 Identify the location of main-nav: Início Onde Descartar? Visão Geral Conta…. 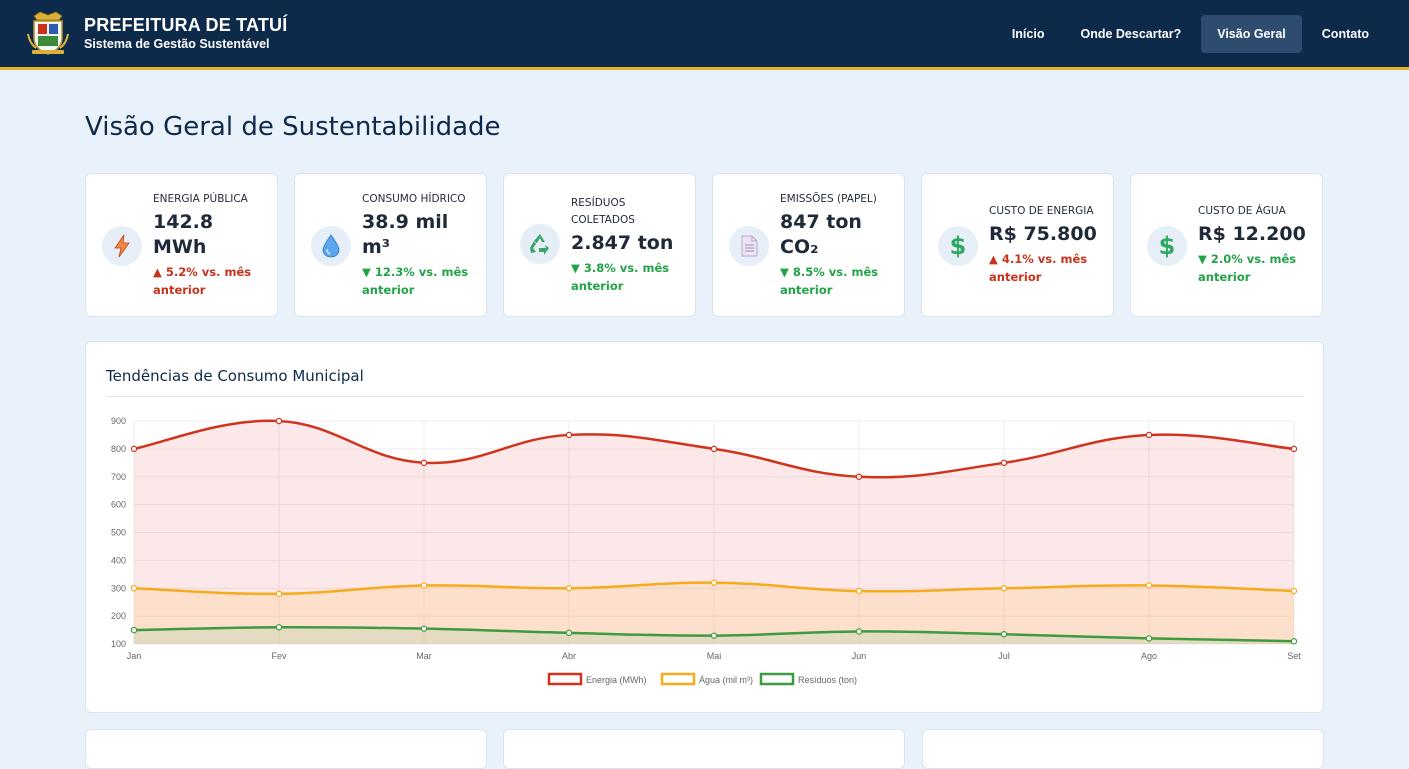
(1188, 34).